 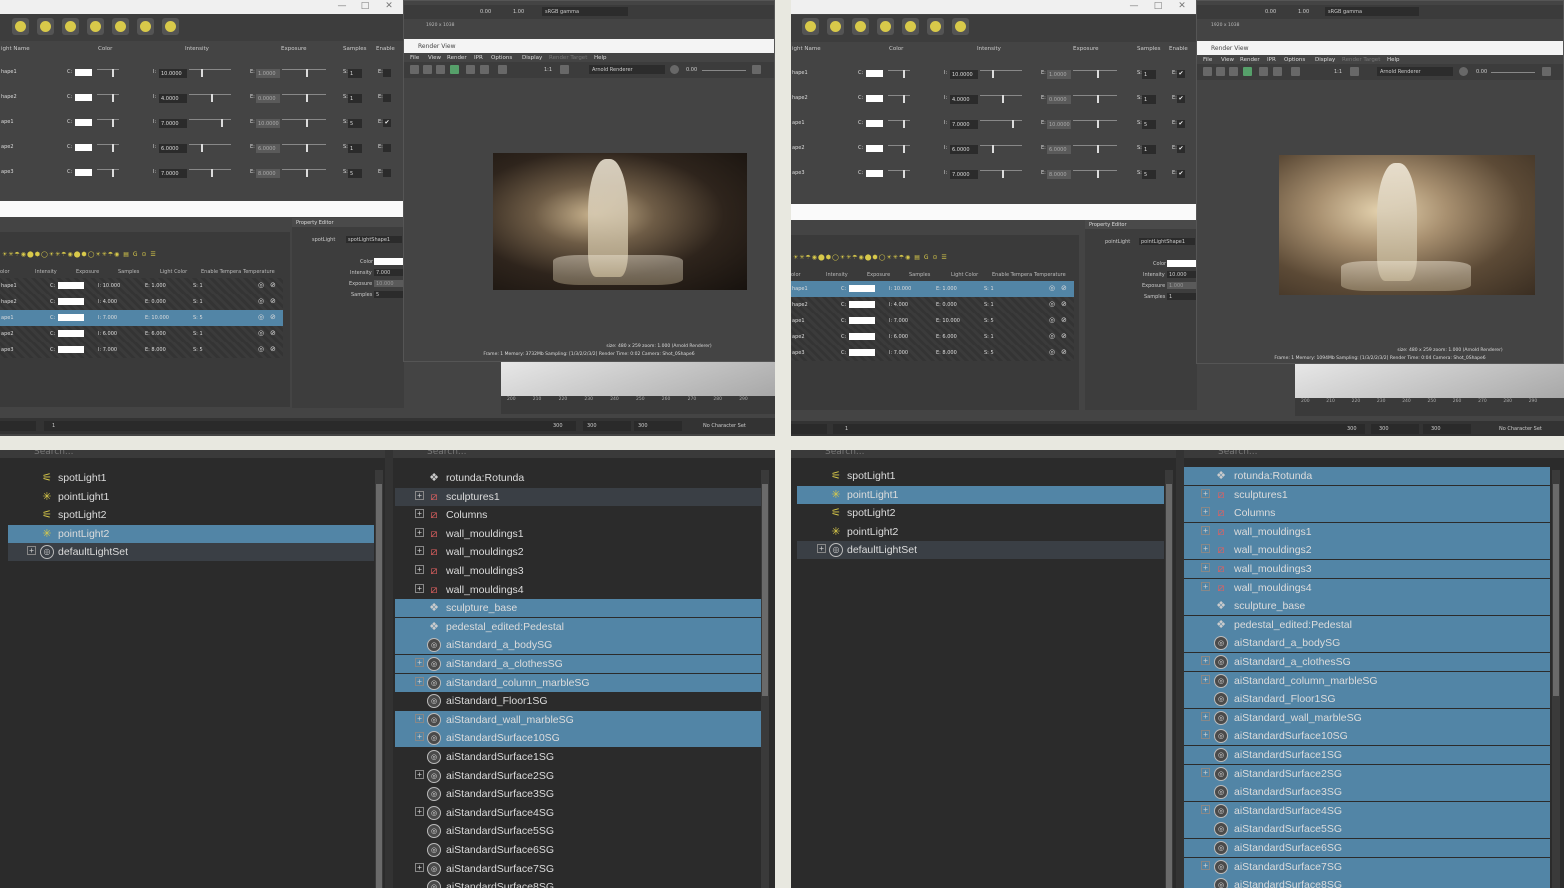 What do you see at coordinates (173, 73) in the screenshot?
I see `intensity-field: 10.0000` at bounding box center [173, 73].